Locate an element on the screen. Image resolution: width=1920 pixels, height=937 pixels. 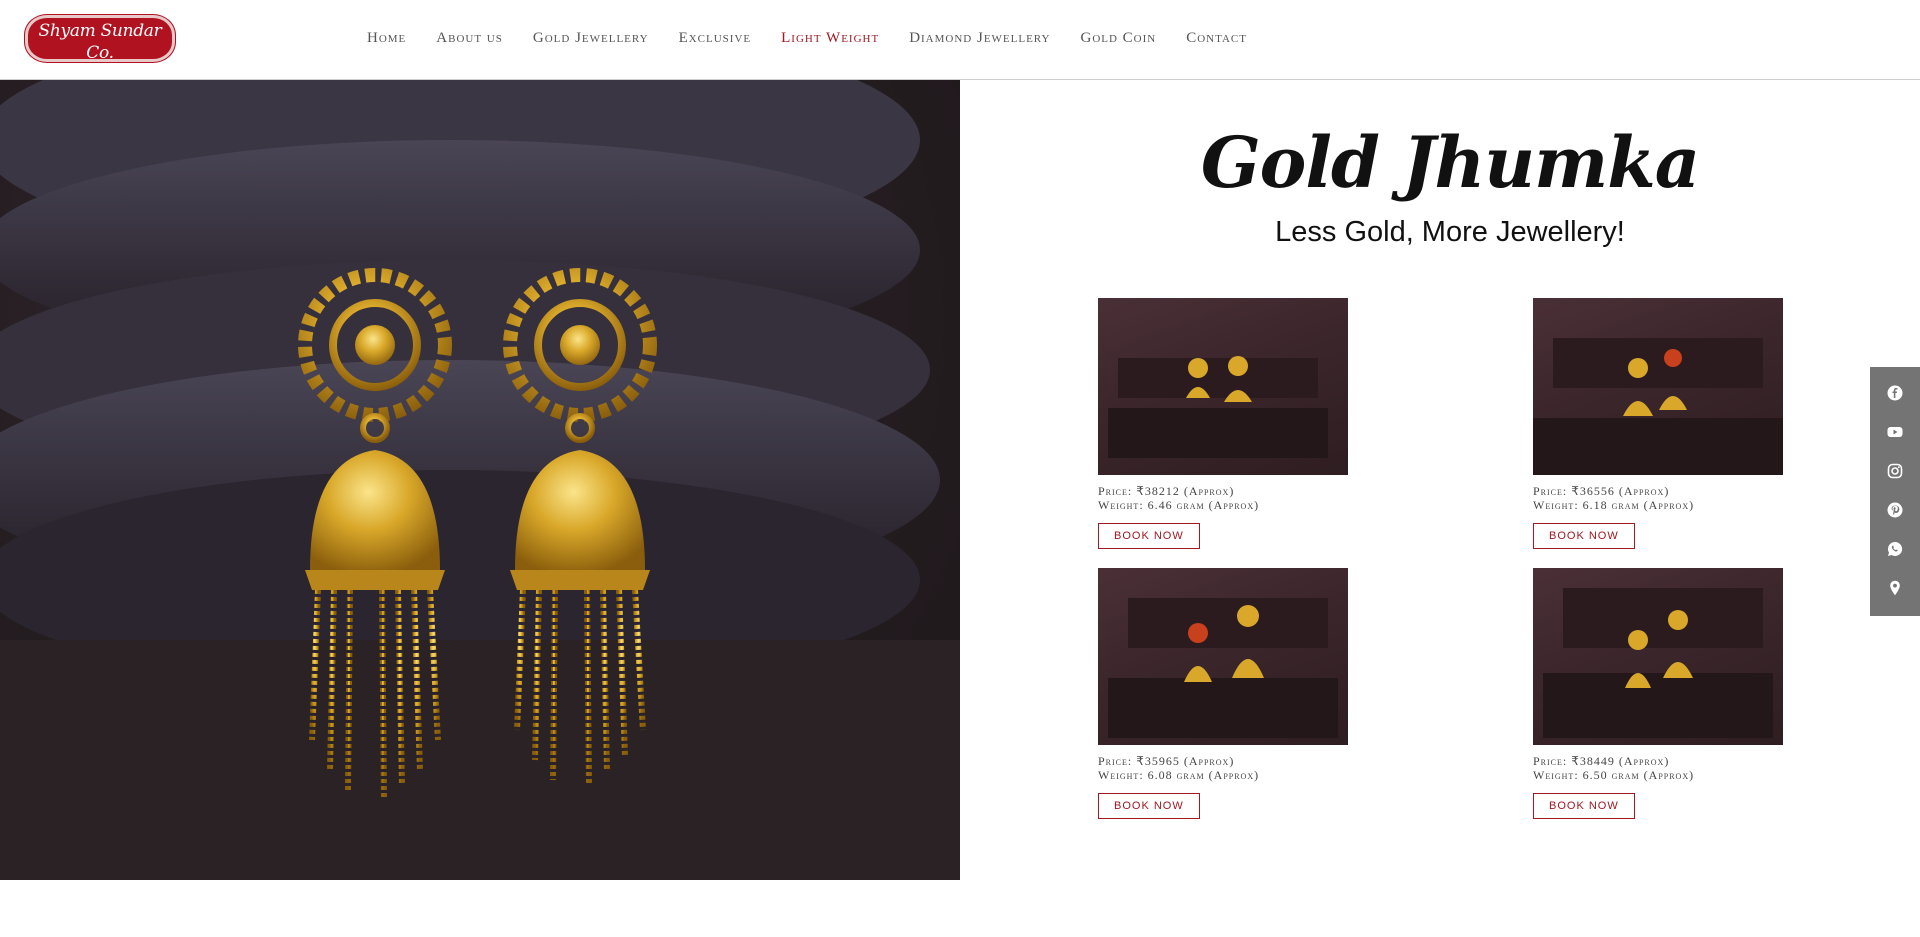
facebook-icon is located at coordinates (1895, 393).